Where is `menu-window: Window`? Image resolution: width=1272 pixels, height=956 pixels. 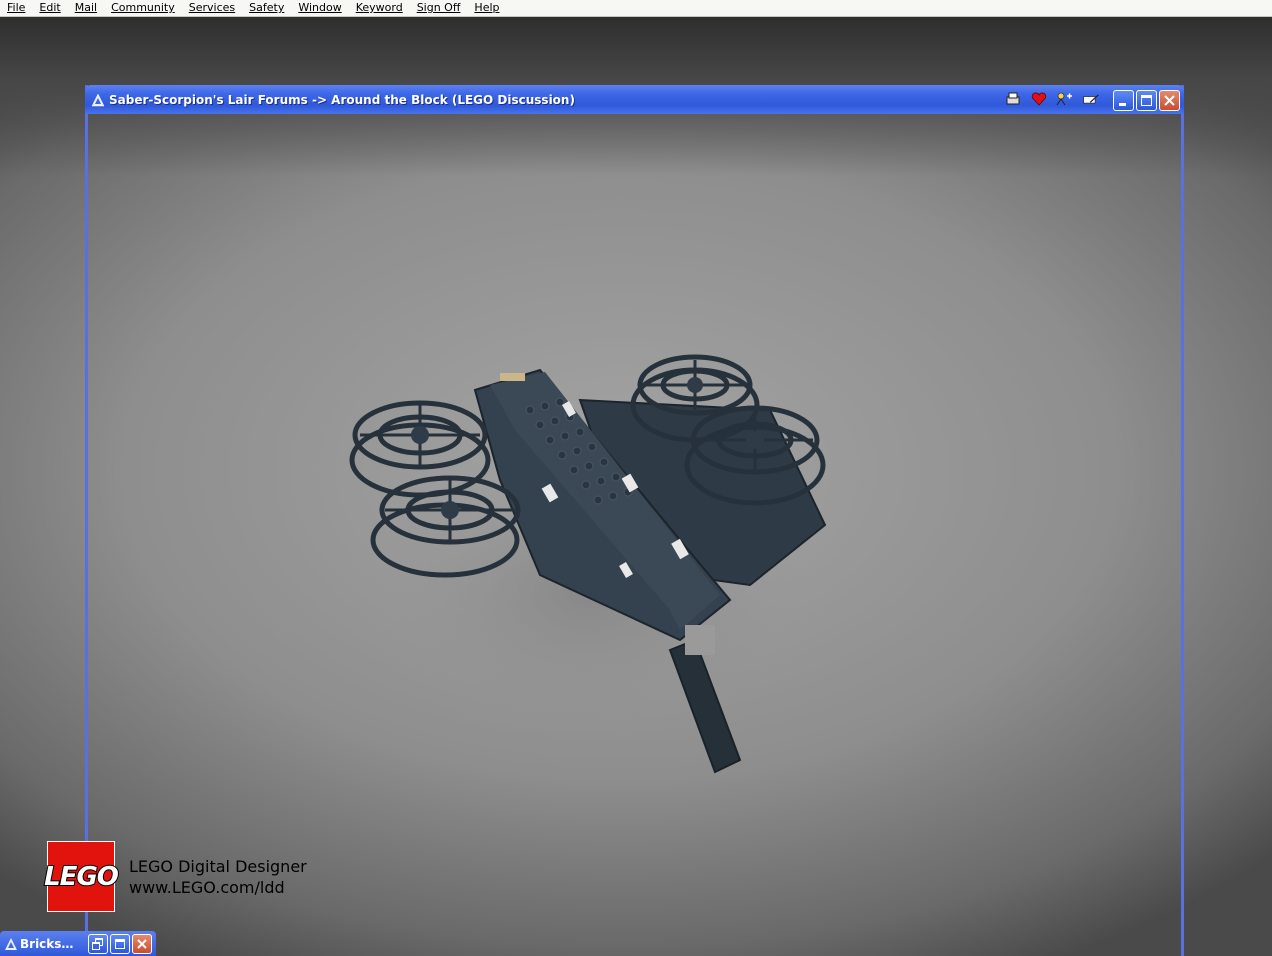 menu-window: Window is located at coordinates (319, 8).